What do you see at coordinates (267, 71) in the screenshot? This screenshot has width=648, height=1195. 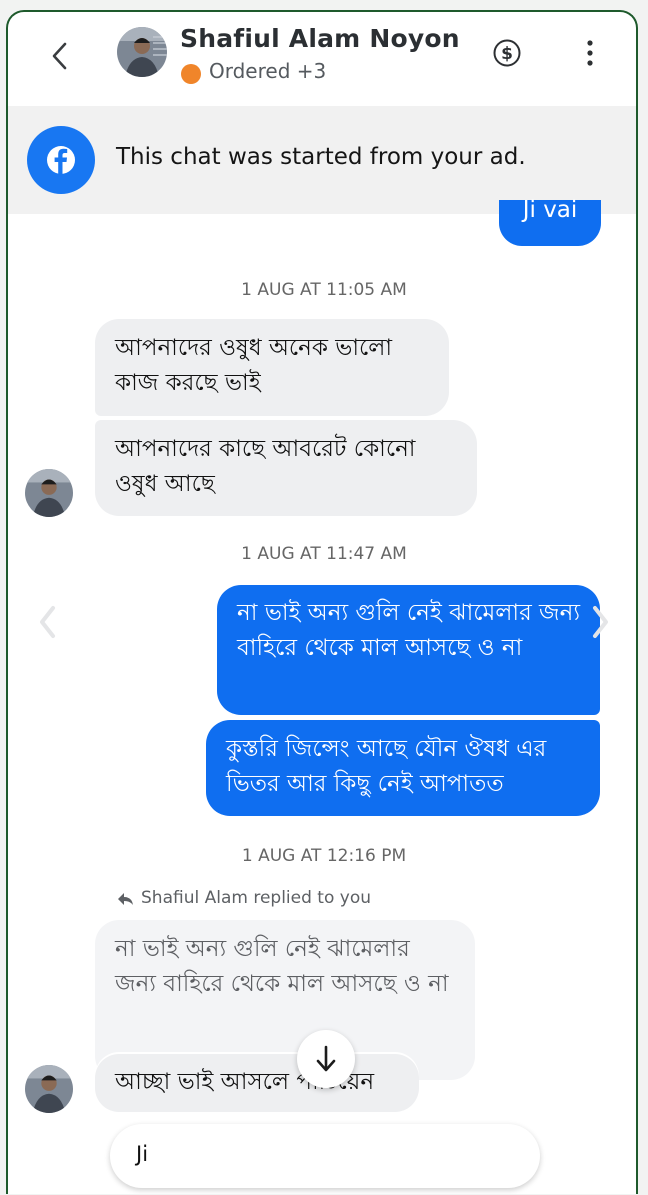 I see `order-status-label: Ordered +3` at bounding box center [267, 71].